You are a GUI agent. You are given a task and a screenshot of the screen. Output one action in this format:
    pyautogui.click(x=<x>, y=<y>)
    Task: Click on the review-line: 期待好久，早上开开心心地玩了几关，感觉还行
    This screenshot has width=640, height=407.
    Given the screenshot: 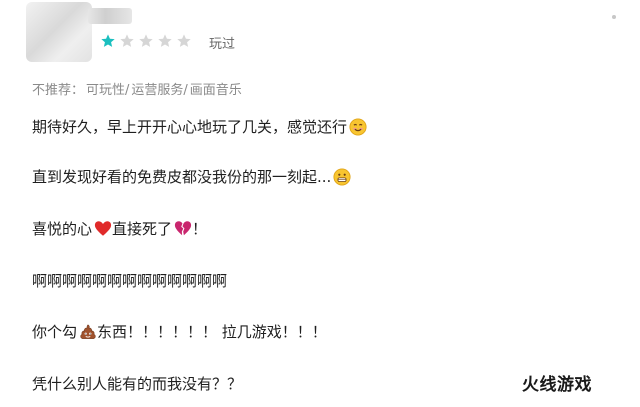 What is the action you would take?
    pyautogui.click(x=199, y=126)
    